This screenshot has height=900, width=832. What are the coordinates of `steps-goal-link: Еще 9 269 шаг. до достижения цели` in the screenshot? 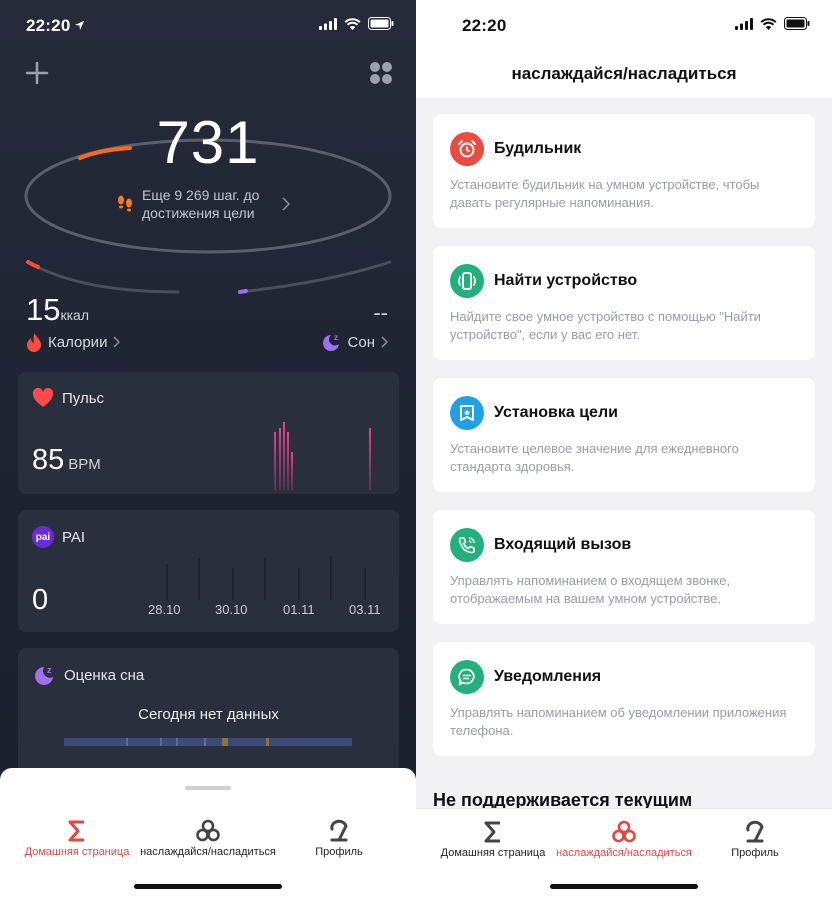 It's located at (211, 204).